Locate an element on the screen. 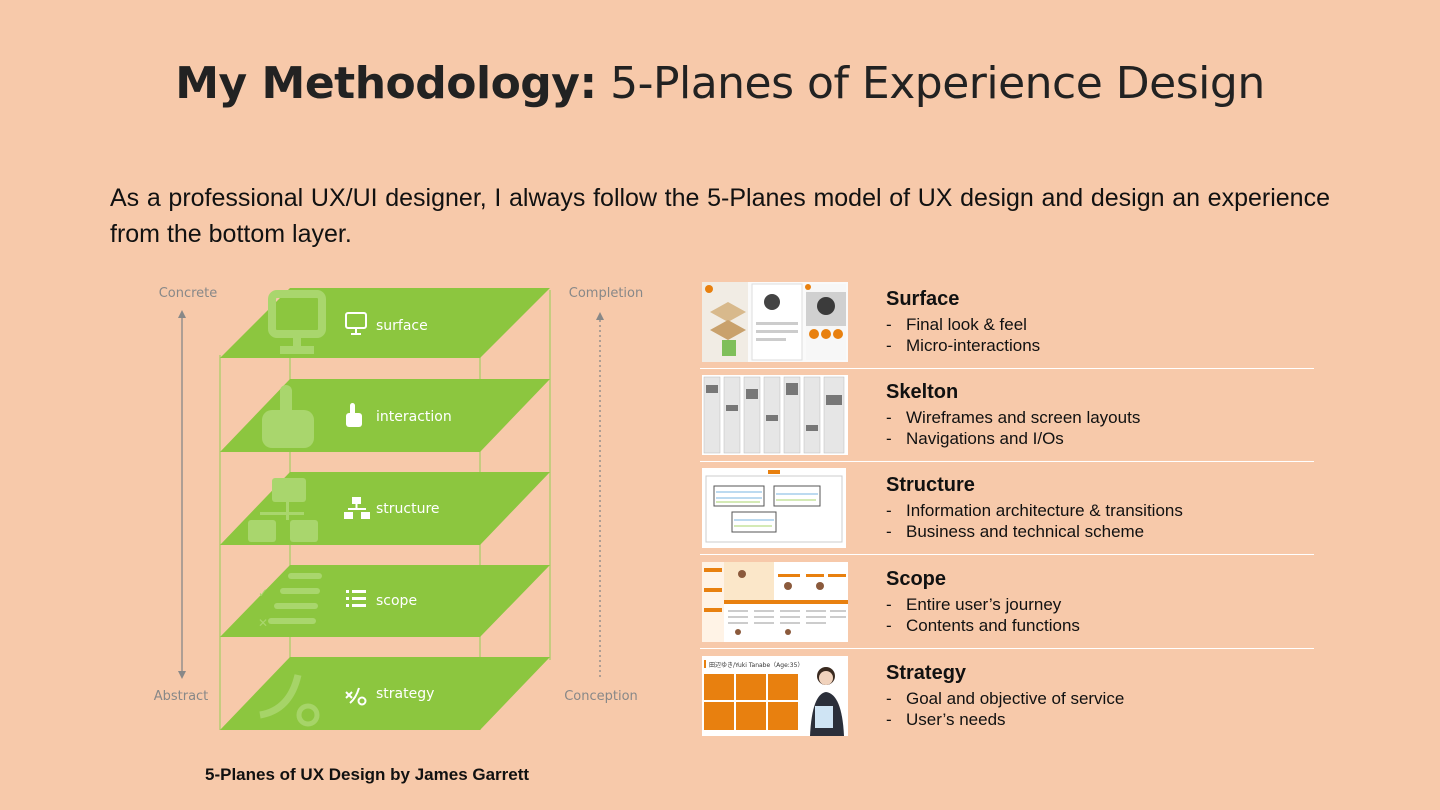 The image size is (1440, 810). diagram-caption: 5-Planes of UX Design by James Garrett is located at coordinates (367, 774).